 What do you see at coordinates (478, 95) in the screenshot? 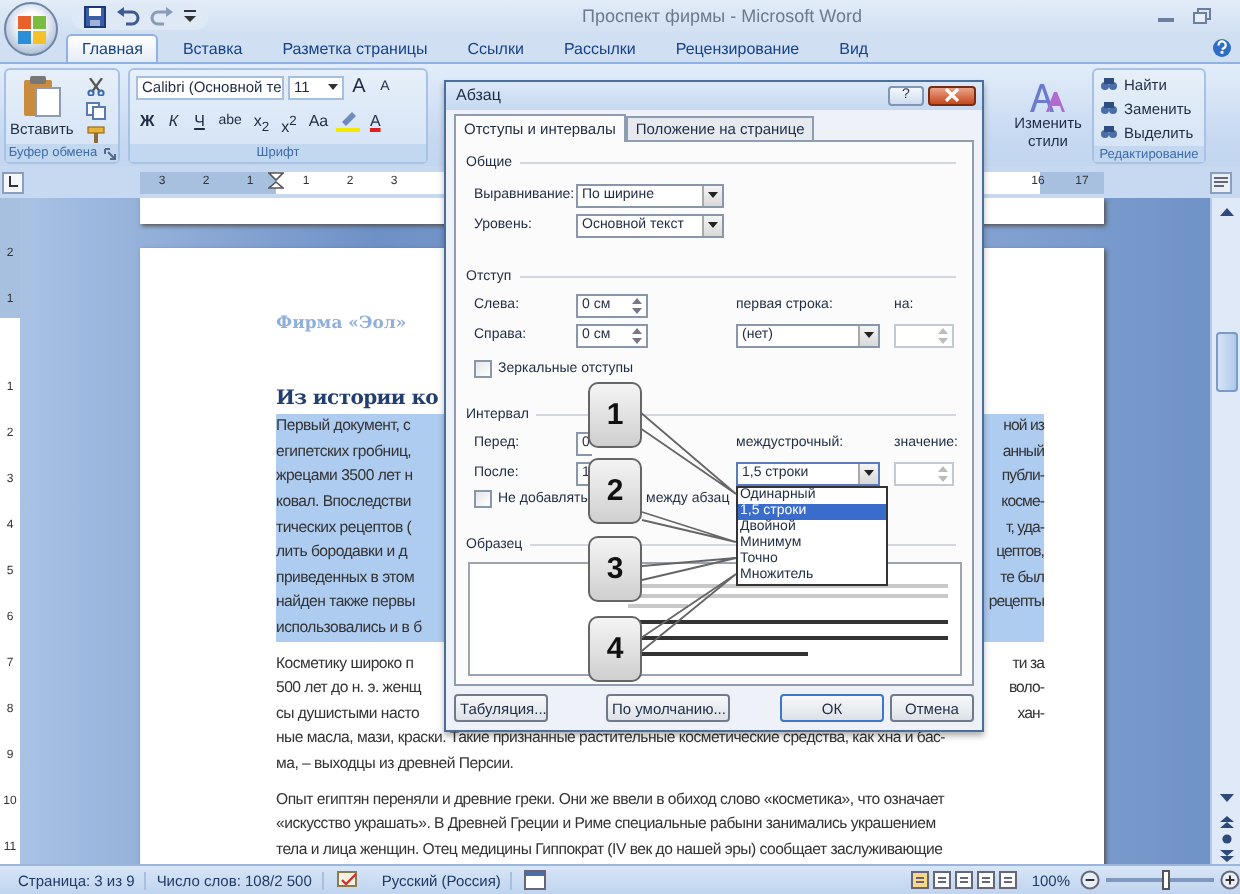
I see `dialog-title: Абзац` at bounding box center [478, 95].